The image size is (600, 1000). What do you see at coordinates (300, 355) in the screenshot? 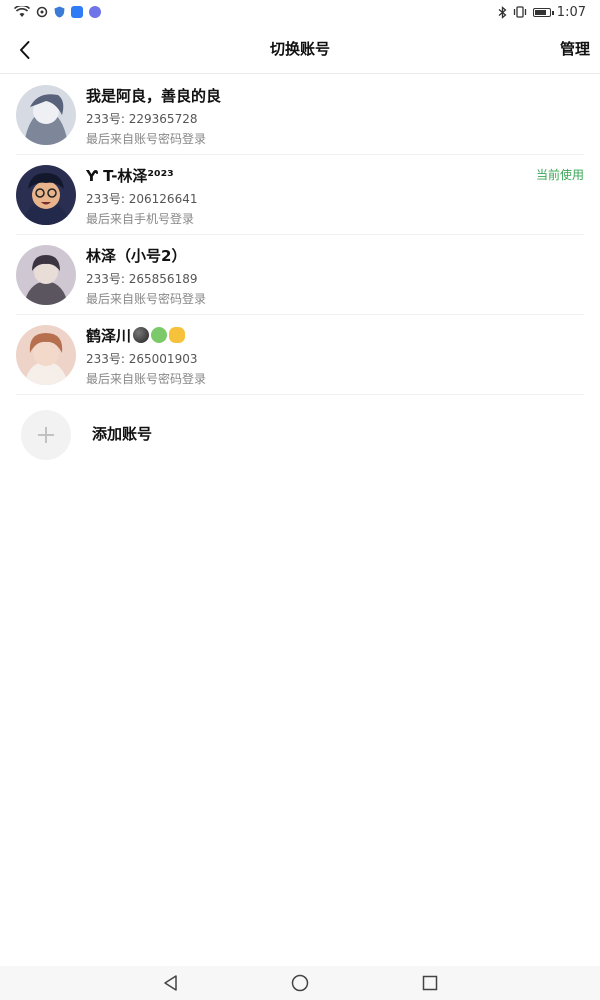
I see `account-item: 鹤泽川 233号: 265001903 最后来自账号密码登录` at bounding box center [300, 355].